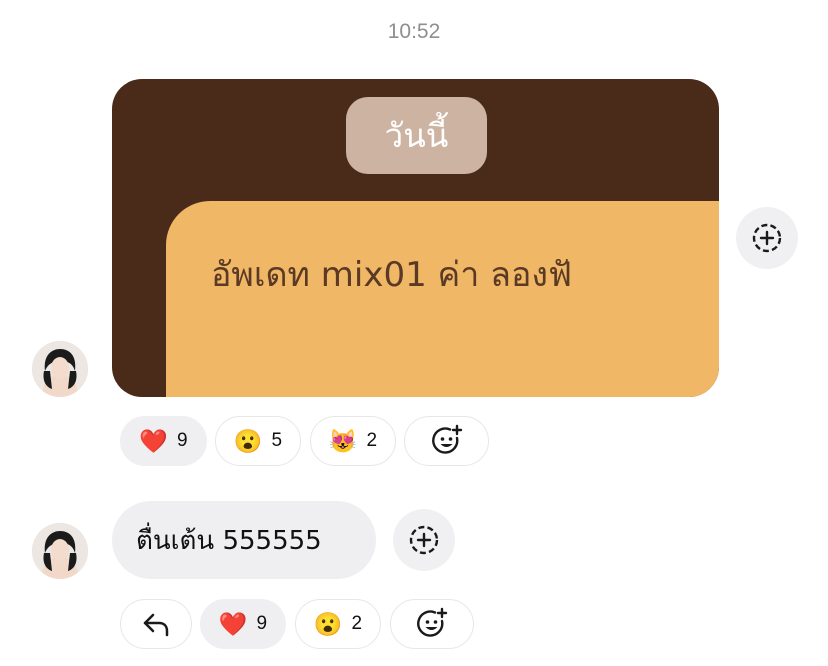  Describe the element at coordinates (392, 275) in the screenshot. I see `preview-card-text: อัพเดท mix01 ค่า ลองฟั` at that location.